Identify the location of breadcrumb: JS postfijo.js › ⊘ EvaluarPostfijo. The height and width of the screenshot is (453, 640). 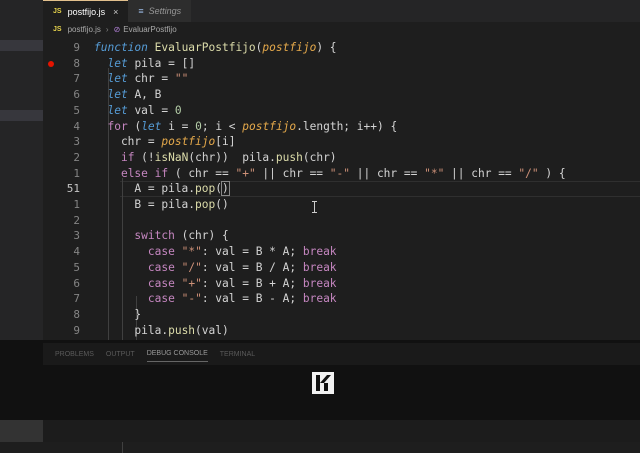
(341, 29).